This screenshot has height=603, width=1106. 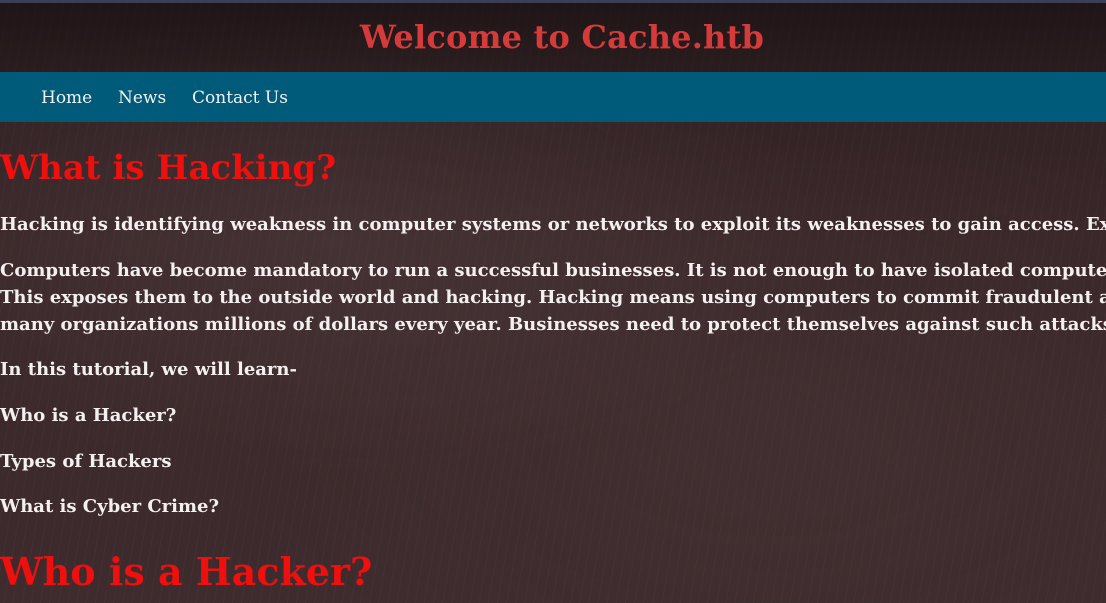 What do you see at coordinates (66, 98) in the screenshot?
I see `nav-home-link: Home` at bounding box center [66, 98].